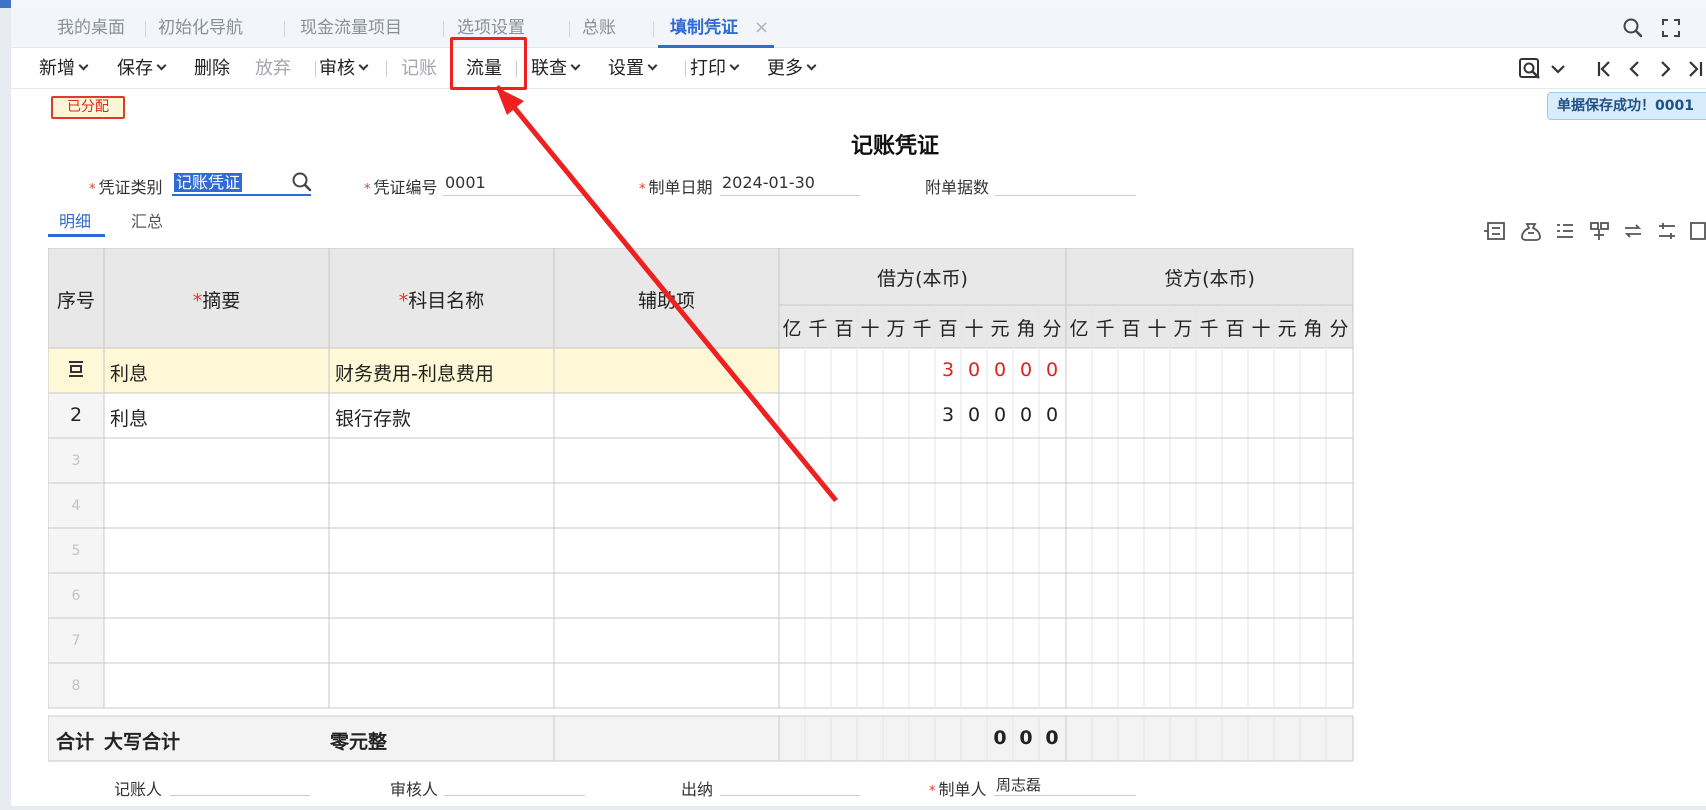 This screenshot has height=810, width=1706. What do you see at coordinates (401, 186) in the screenshot?
I see `number-label: * 凭证编号` at bounding box center [401, 186].